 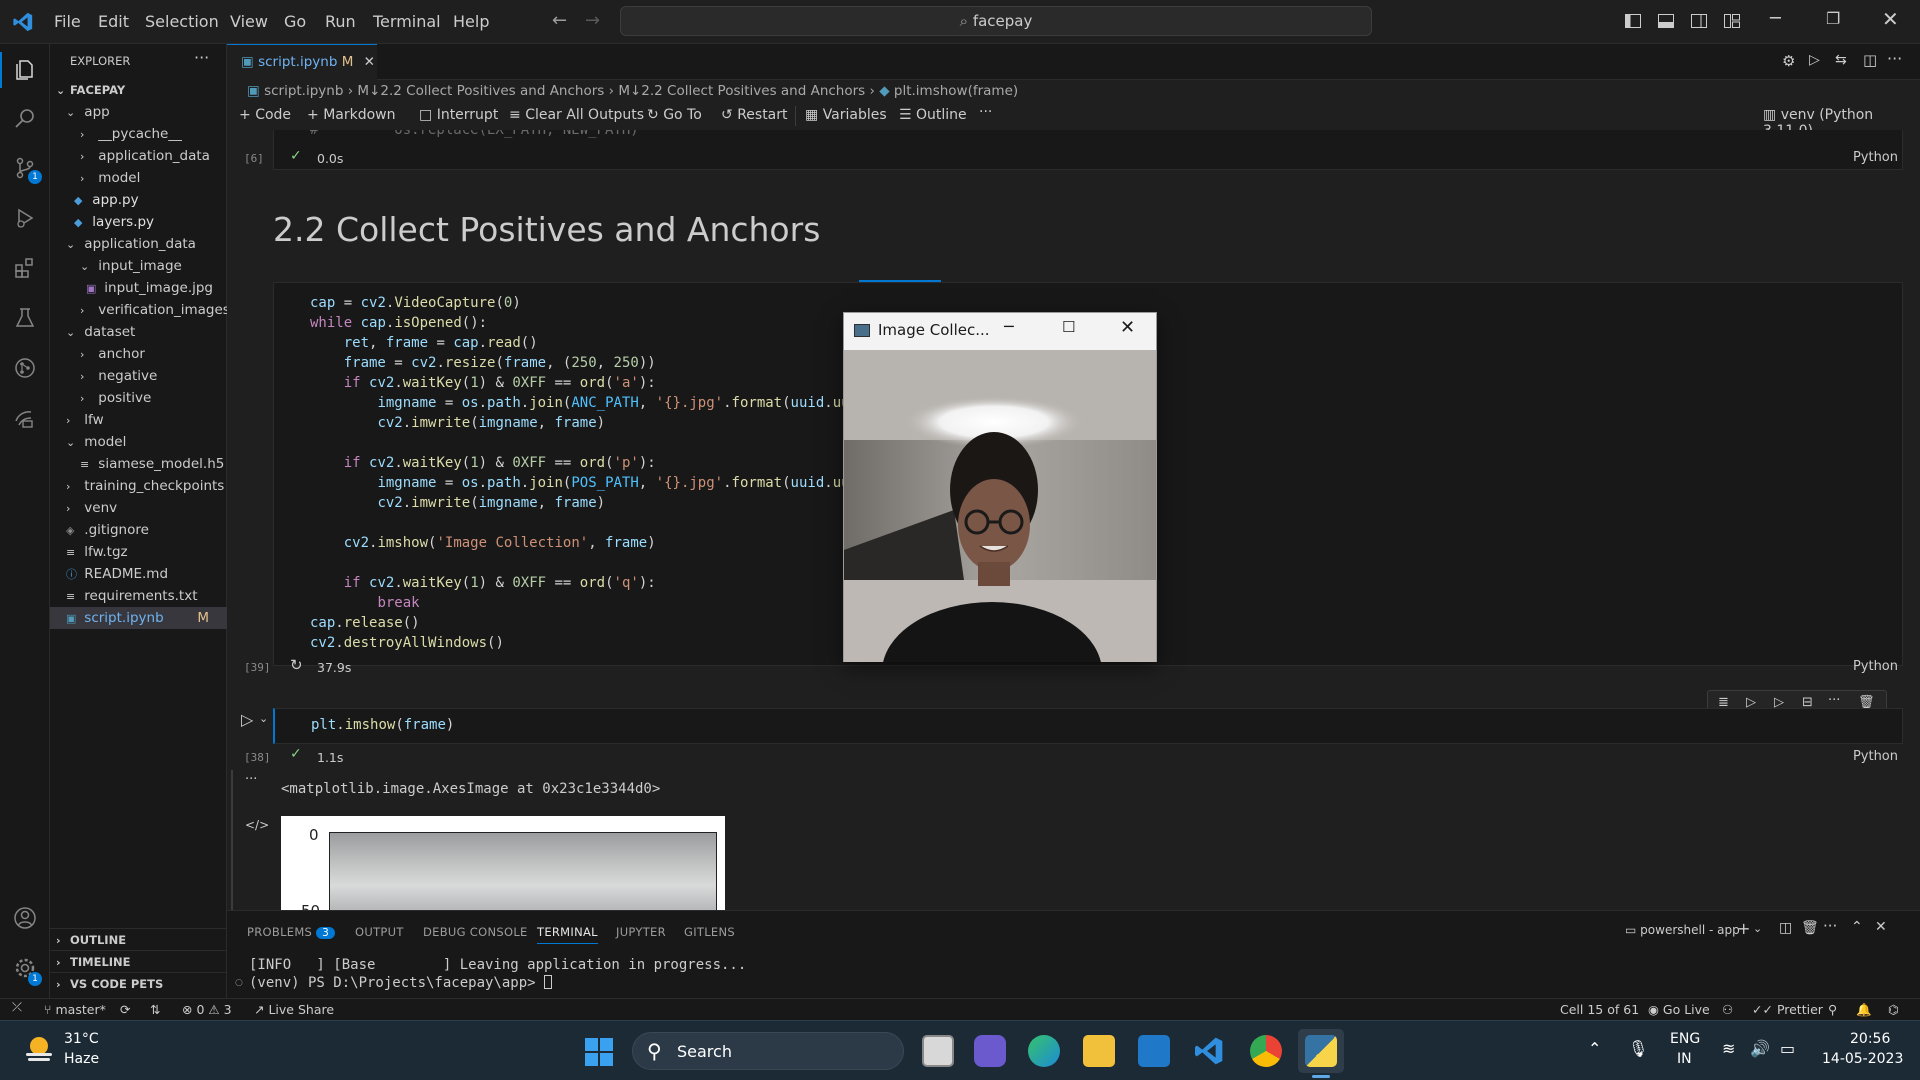 I want to click on tree-item: › venv, so click(x=138, y=508).